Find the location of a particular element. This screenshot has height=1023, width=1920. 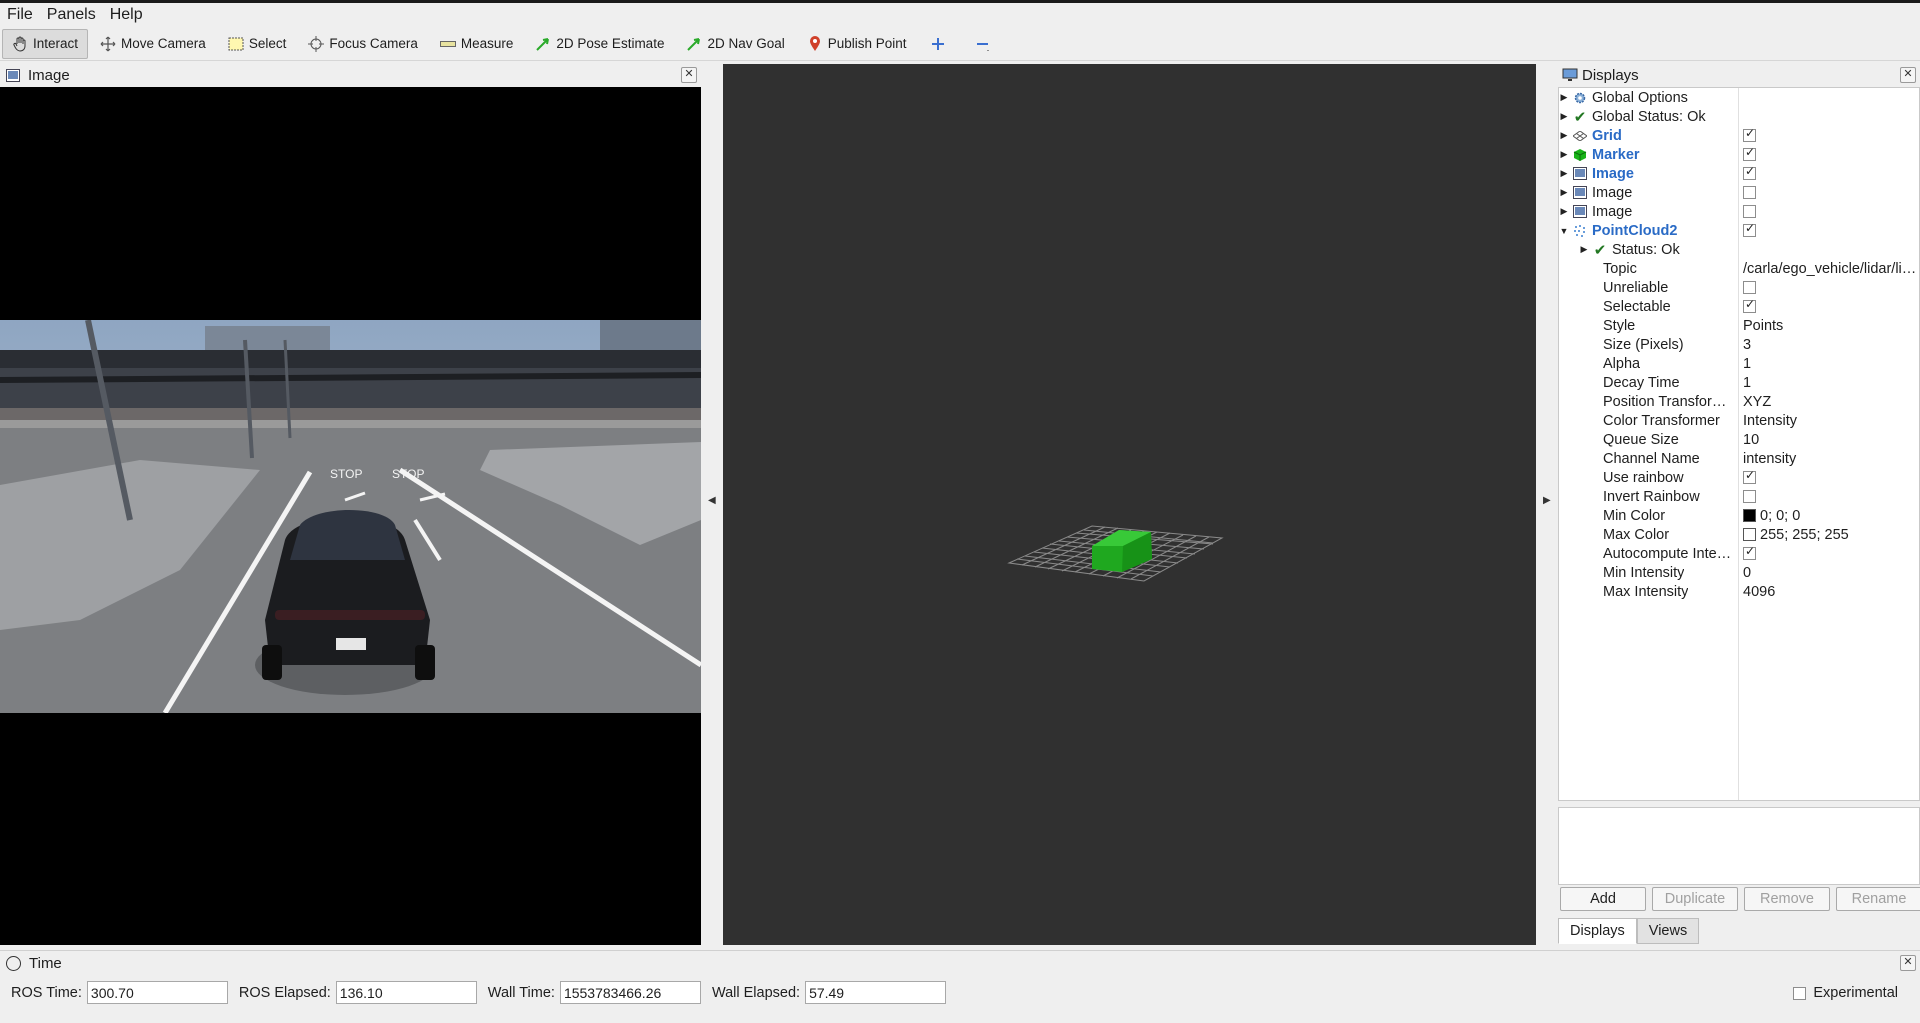

prop-min-intensity: Min Intensity 0 is located at coordinates (1739, 572).